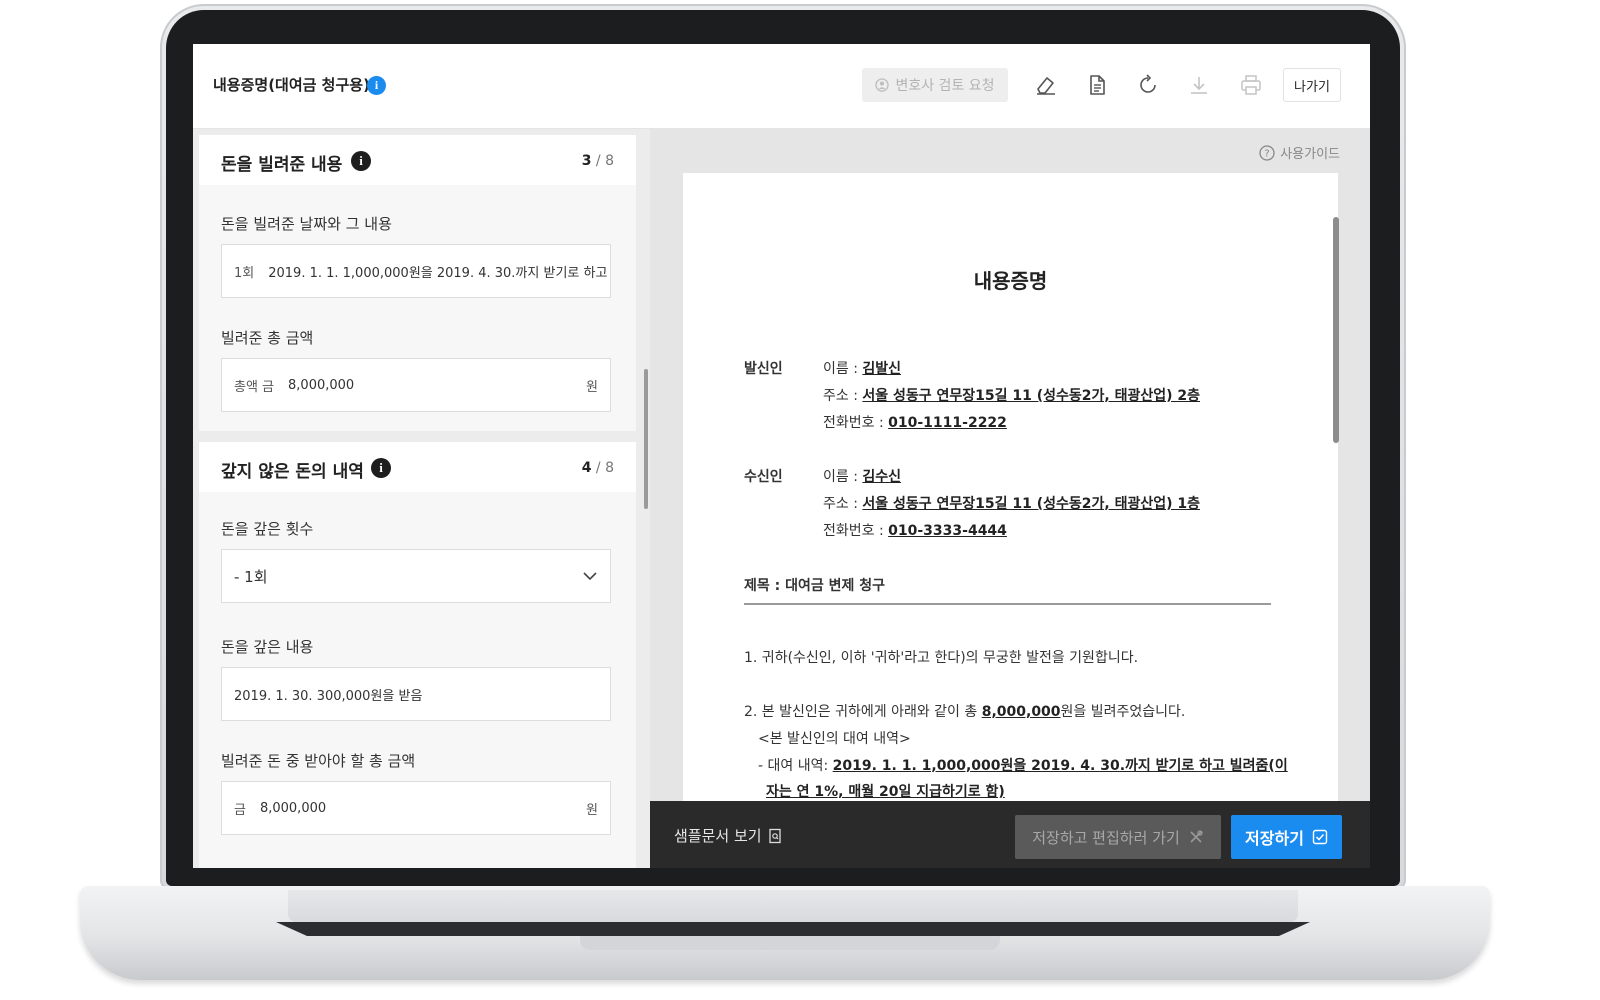 This screenshot has width=1600, height=1000. I want to click on field-prefix: 총액 금, so click(254, 387).